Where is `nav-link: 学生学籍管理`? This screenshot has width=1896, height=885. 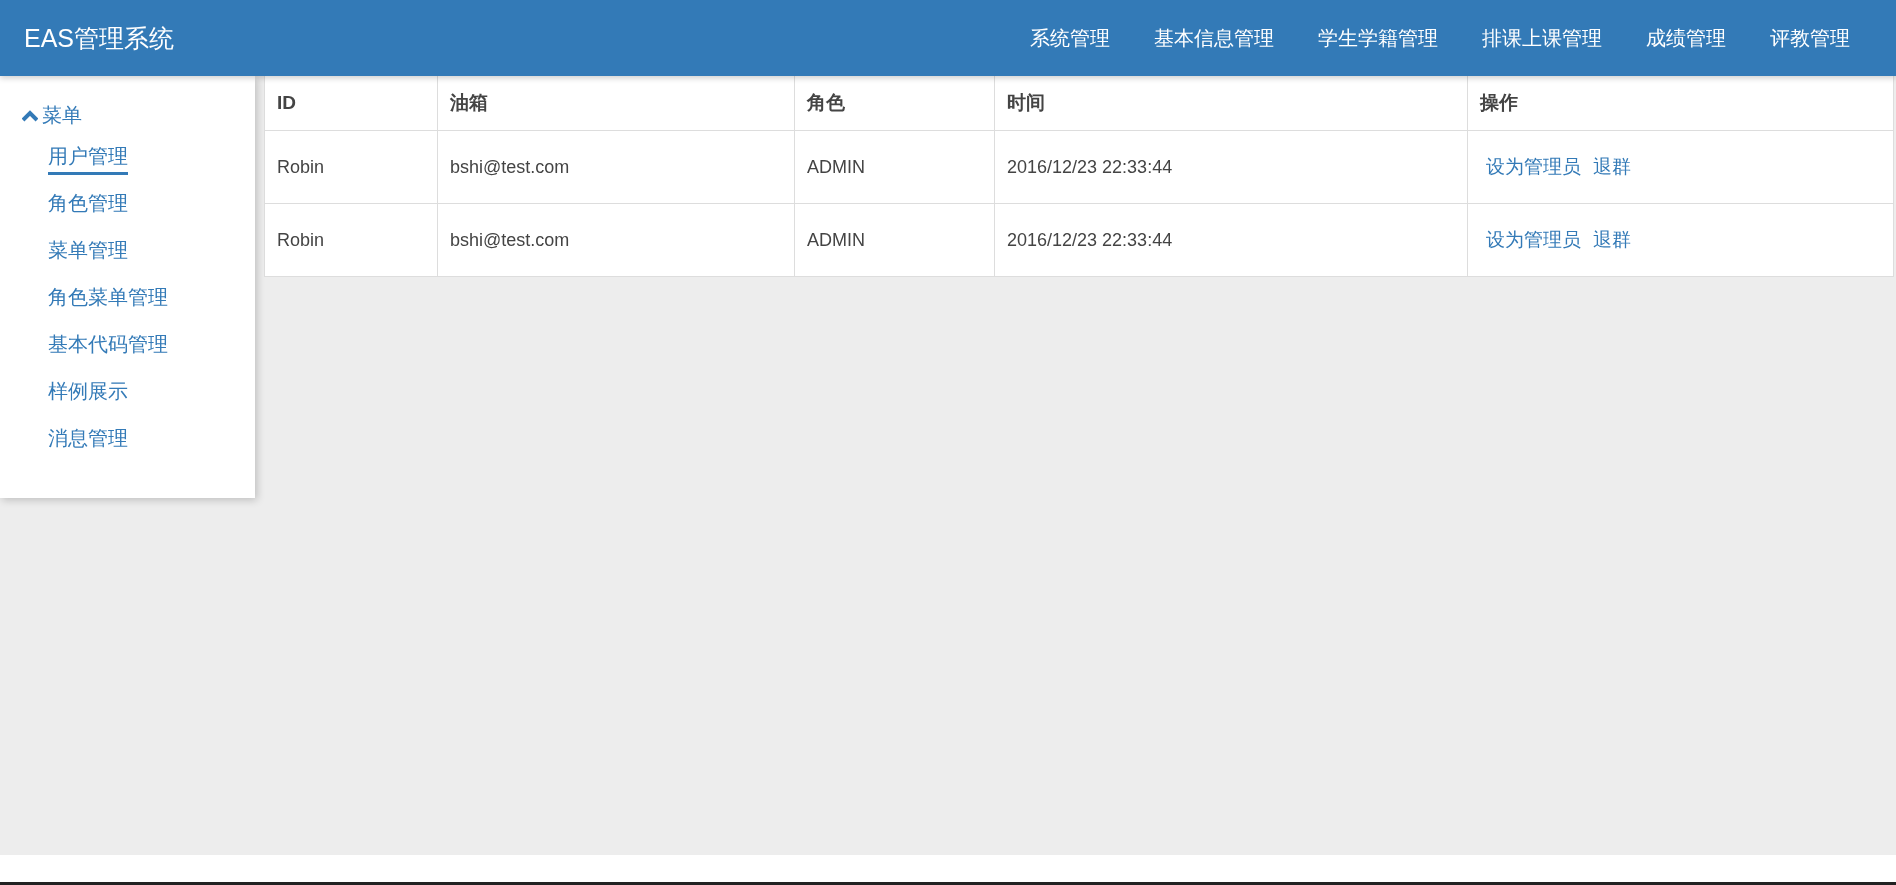 nav-link: 学生学籍管理 is located at coordinates (1378, 38).